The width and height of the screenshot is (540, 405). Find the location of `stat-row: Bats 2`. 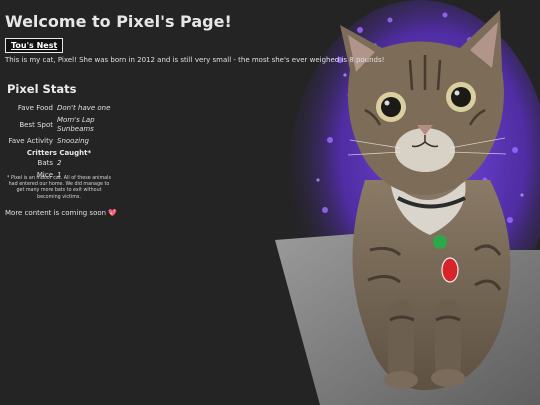

stat-row: Bats 2 is located at coordinates (59, 165).